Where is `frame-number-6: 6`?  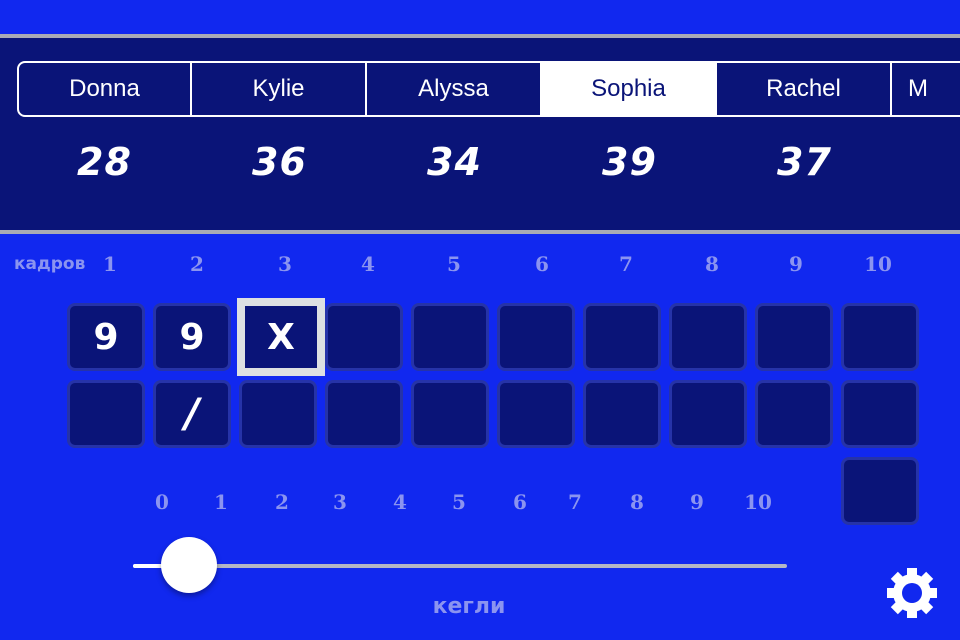 frame-number-6: 6 is located at coordinates (542, 264).